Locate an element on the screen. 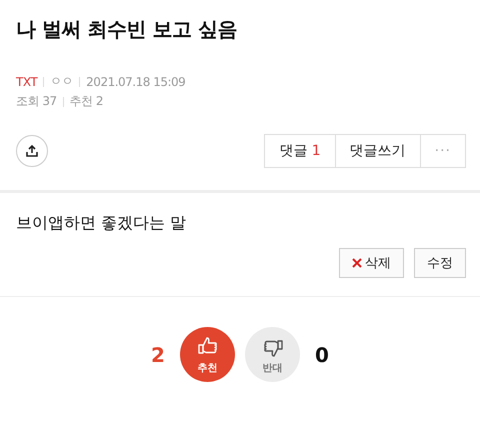  share-icon is located at coordinates (32, 151).